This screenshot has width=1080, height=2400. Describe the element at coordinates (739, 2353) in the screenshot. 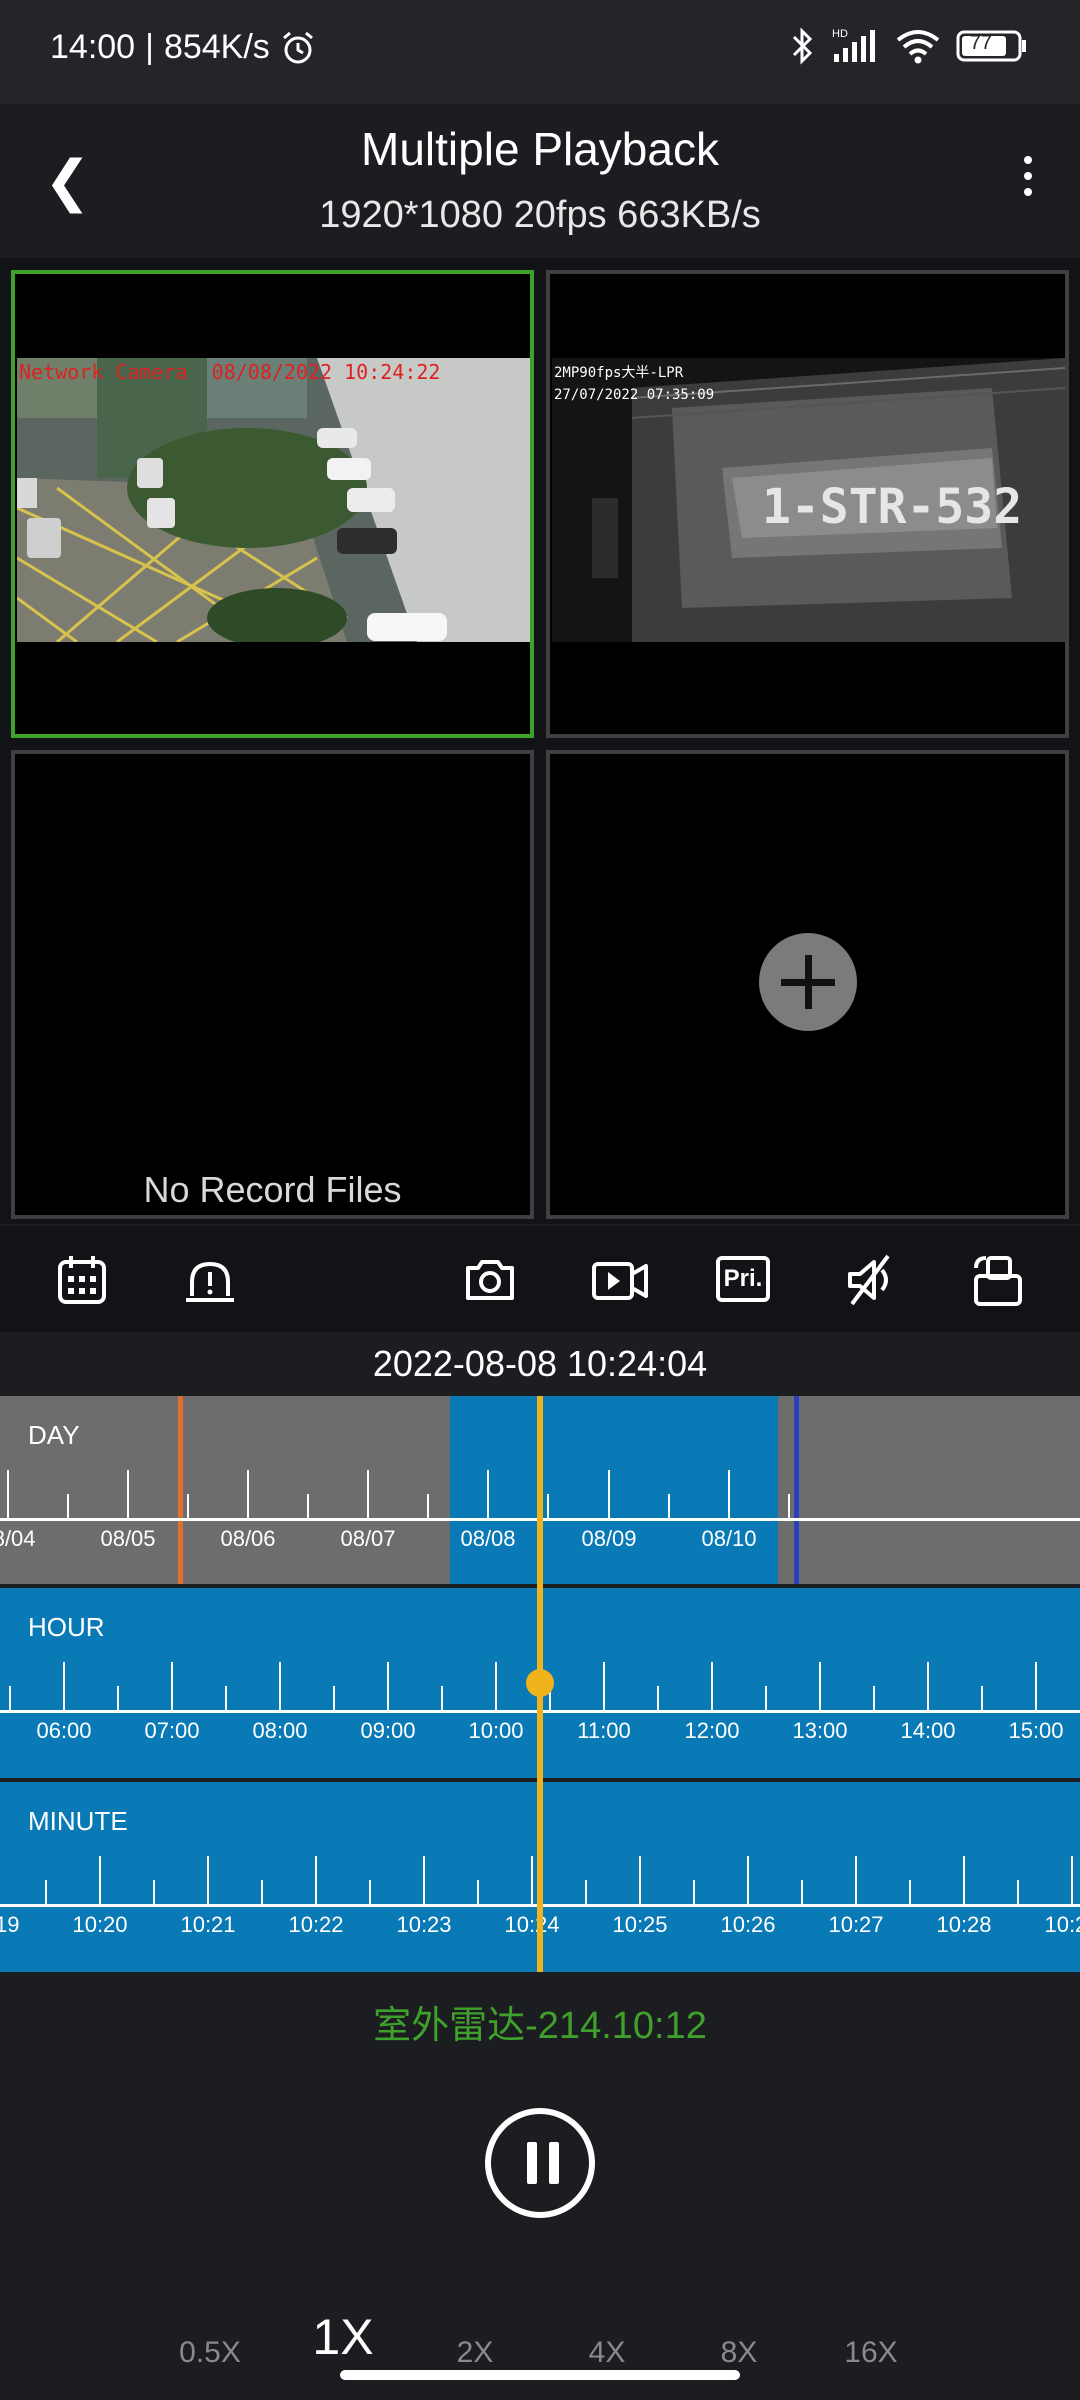

I see `speed-option-8x: 8X` at that location.